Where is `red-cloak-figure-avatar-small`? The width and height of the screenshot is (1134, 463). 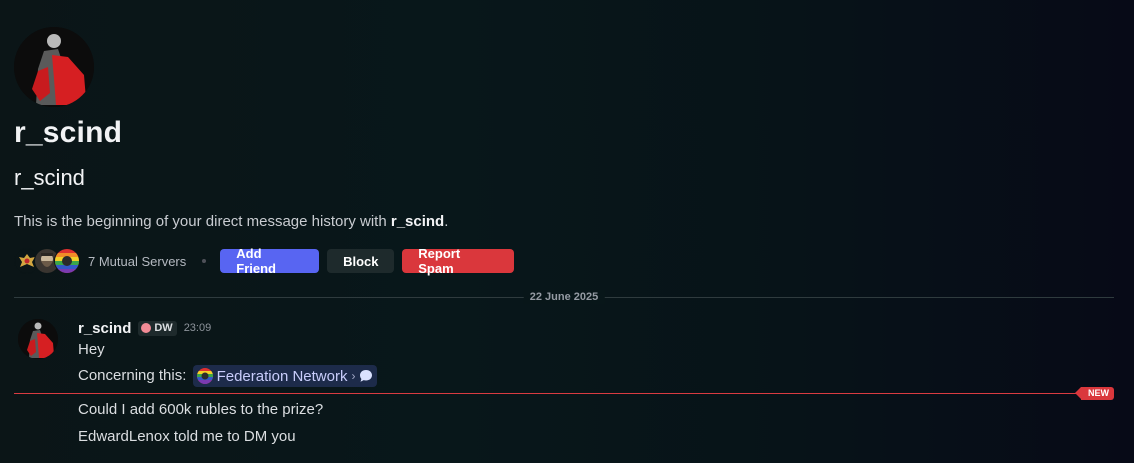 red-cloak-figure-avatar-small is located at coordinates (38, 339).